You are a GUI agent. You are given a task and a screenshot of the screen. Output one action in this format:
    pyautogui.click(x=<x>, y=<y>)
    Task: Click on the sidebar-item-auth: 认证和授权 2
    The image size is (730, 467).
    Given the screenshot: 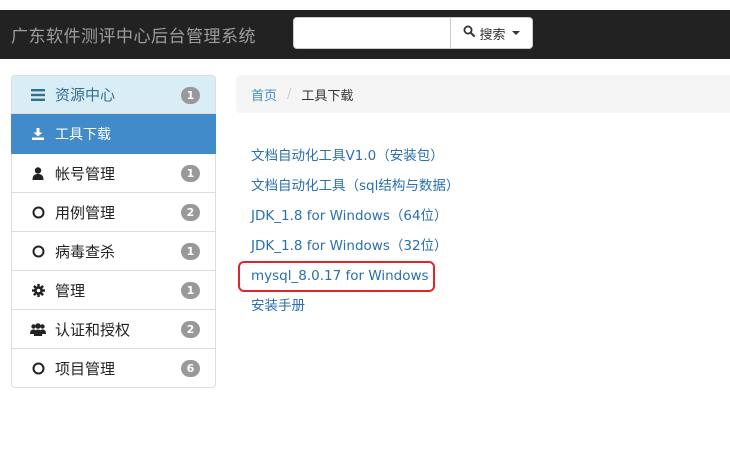 What is the action you would take?
    pyautogui.click(x=113, y=329)
    